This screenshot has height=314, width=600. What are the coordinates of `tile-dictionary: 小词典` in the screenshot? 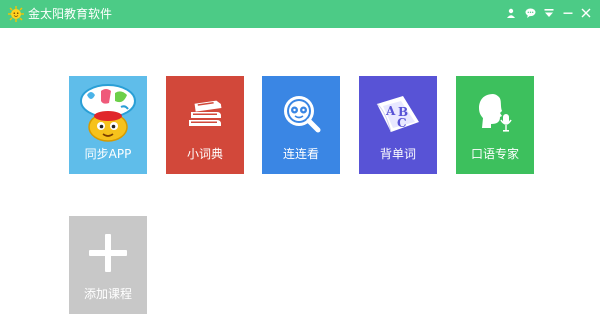 It's located at (205, 125).